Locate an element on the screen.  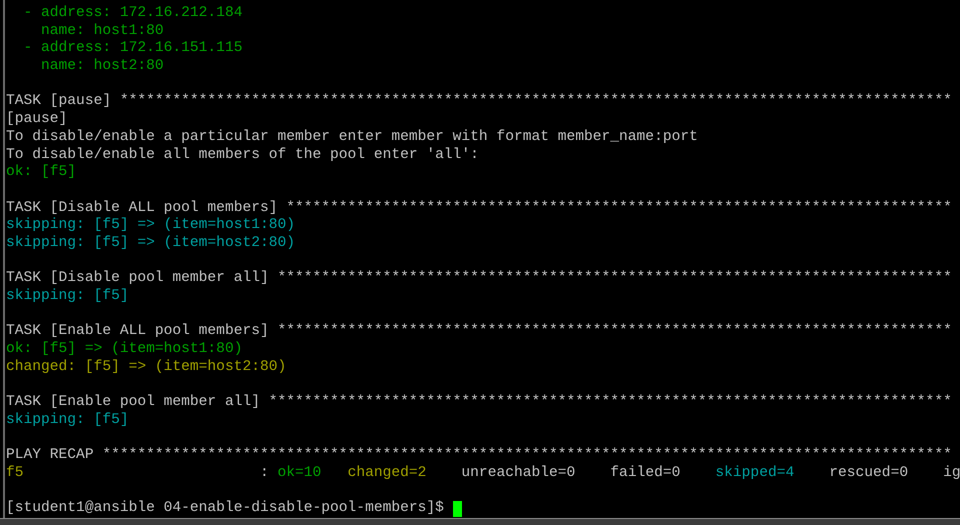
terminal-line: TASK [Disable ALL pool members] **************************************************************************** is located at coordinates (479, 208).